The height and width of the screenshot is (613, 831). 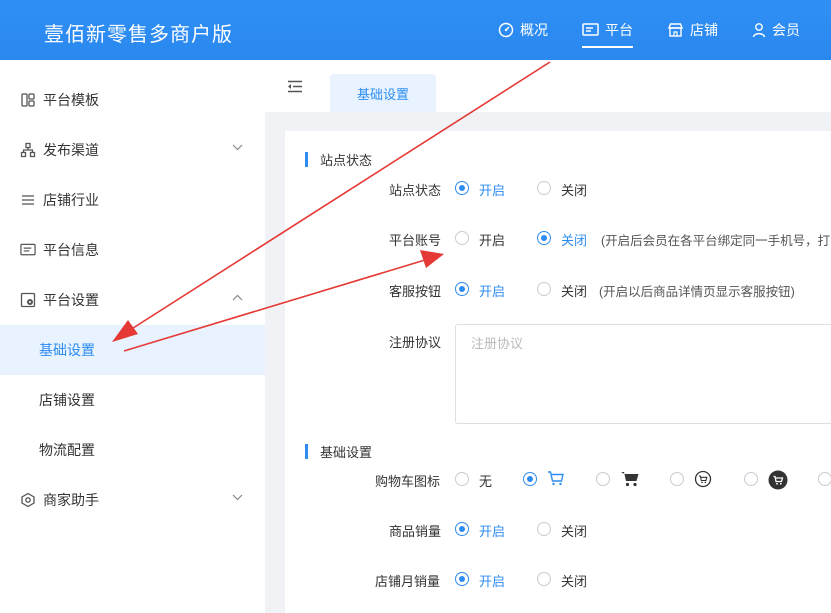 I want to click on info-panel-icon, so click(x=28, y=250).